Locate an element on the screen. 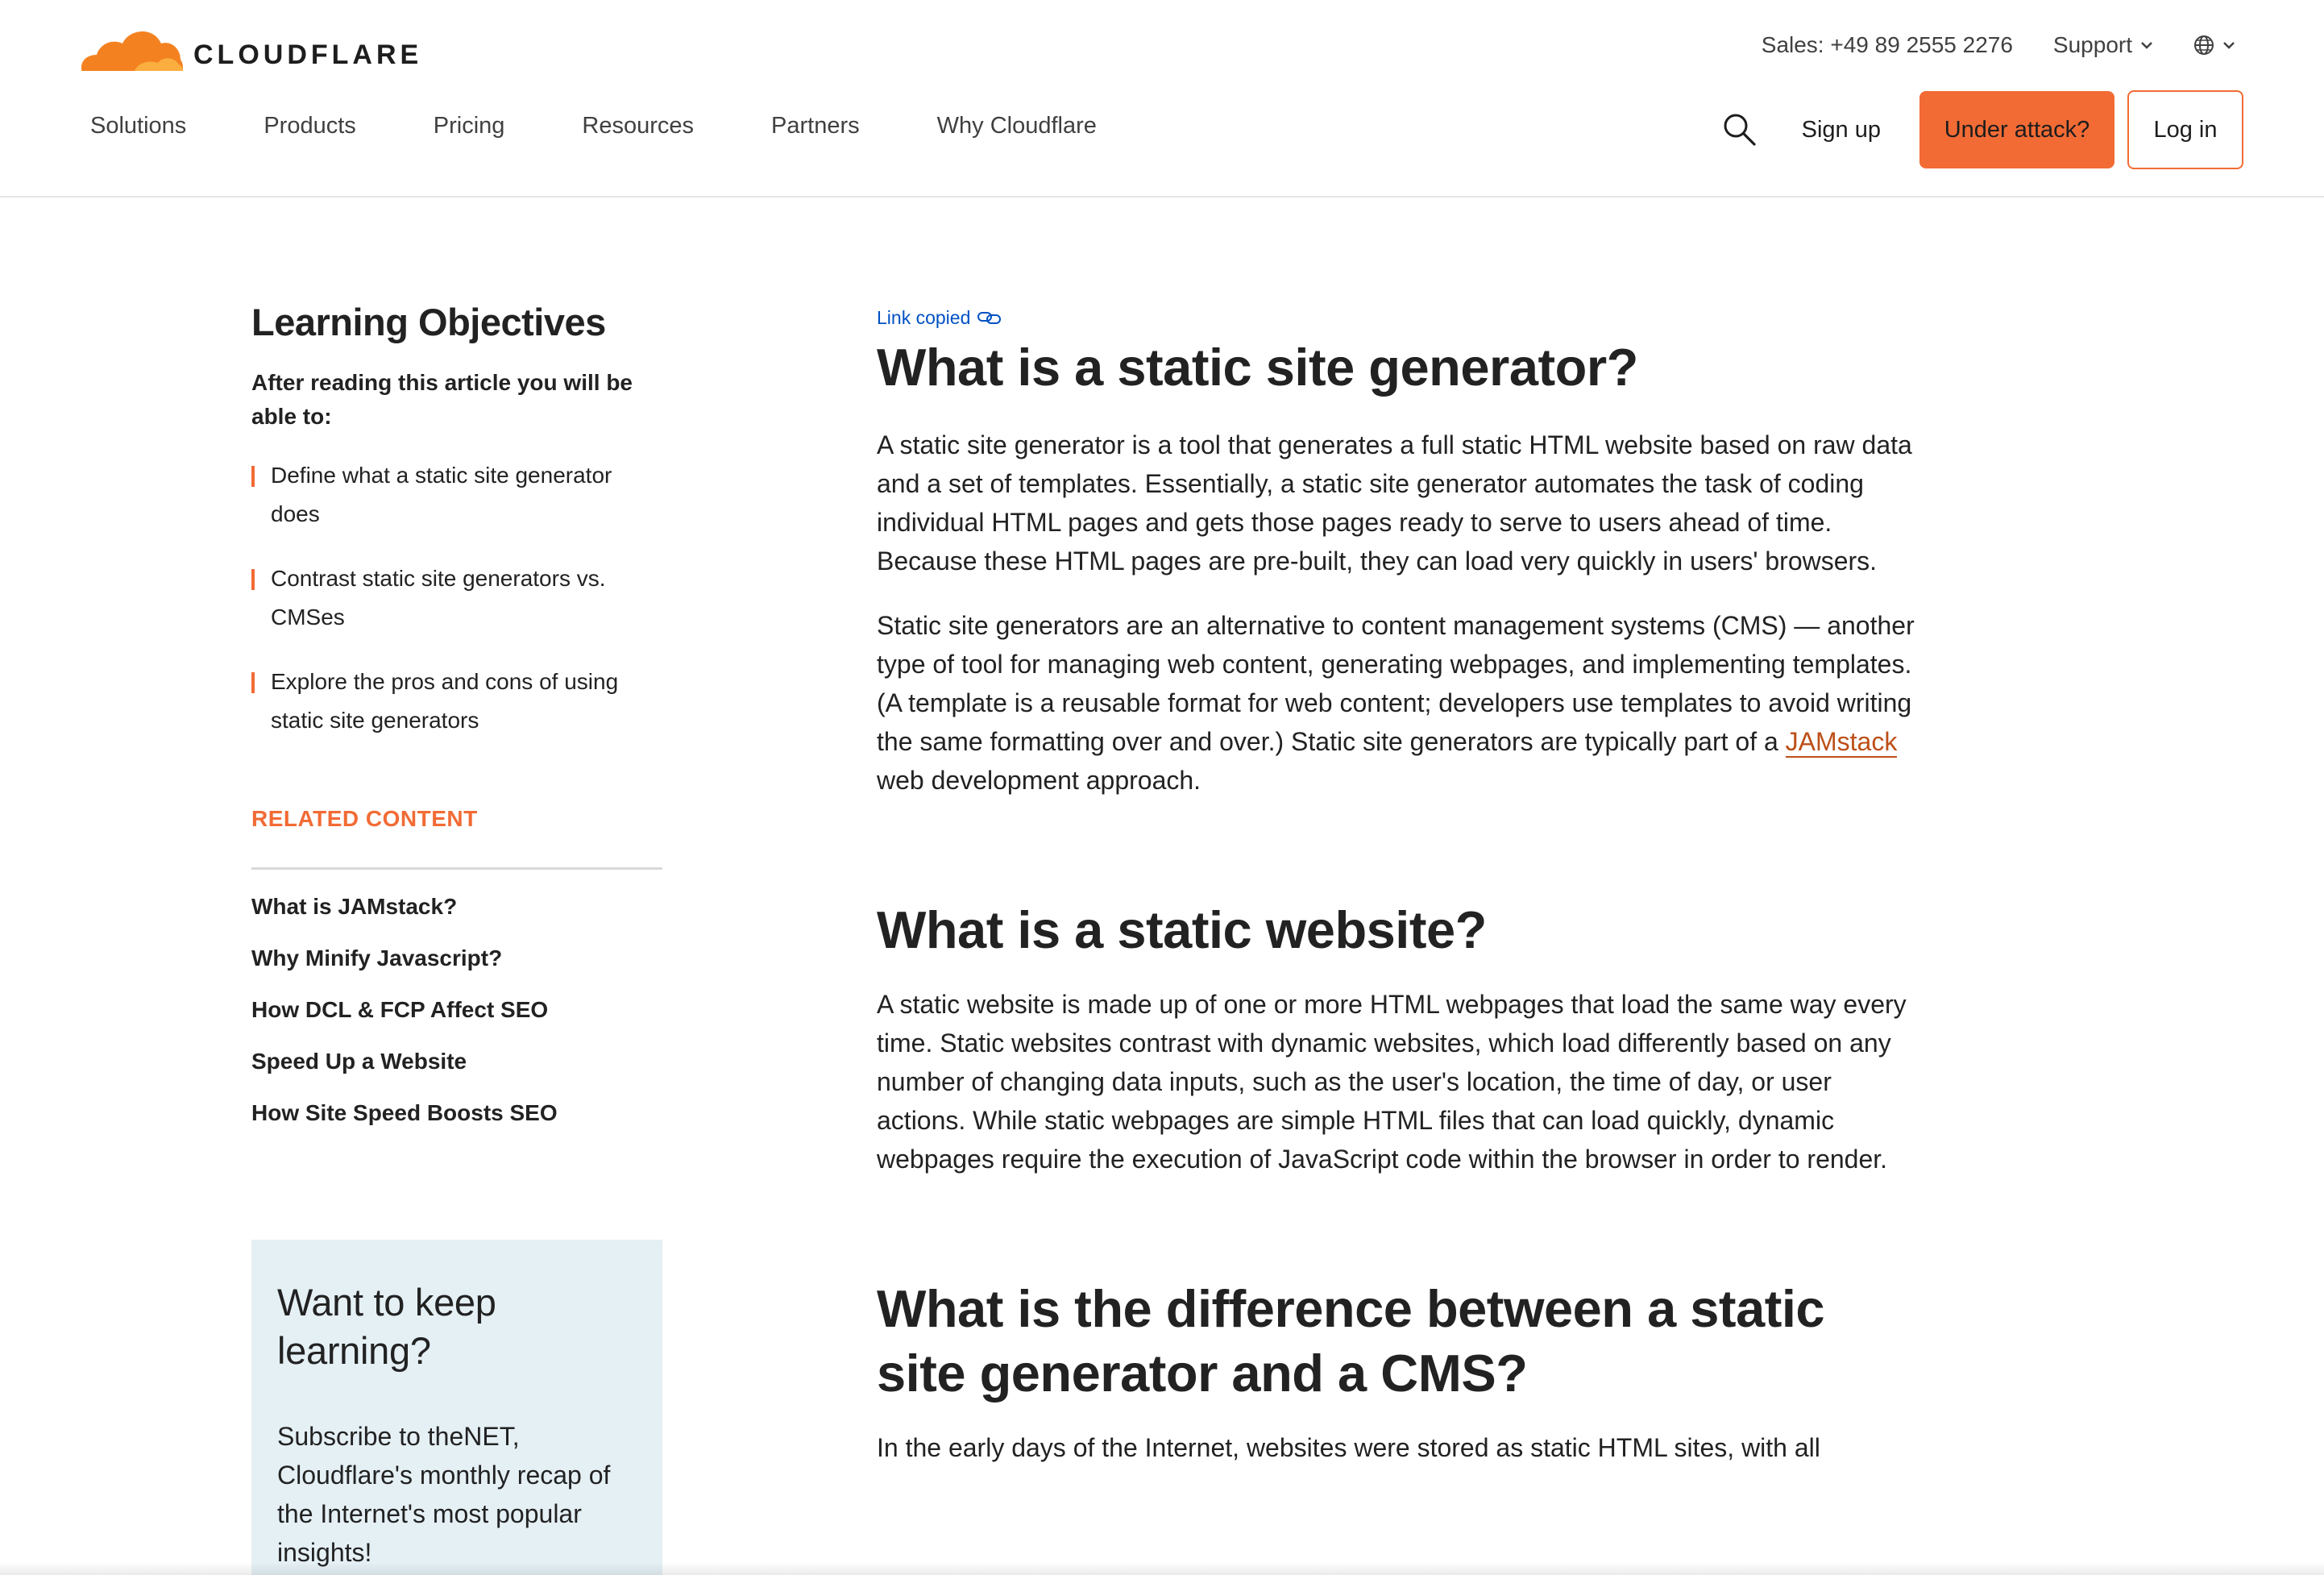  related-content-title: RELATED CONTENT is located at coordinates (456, 838).